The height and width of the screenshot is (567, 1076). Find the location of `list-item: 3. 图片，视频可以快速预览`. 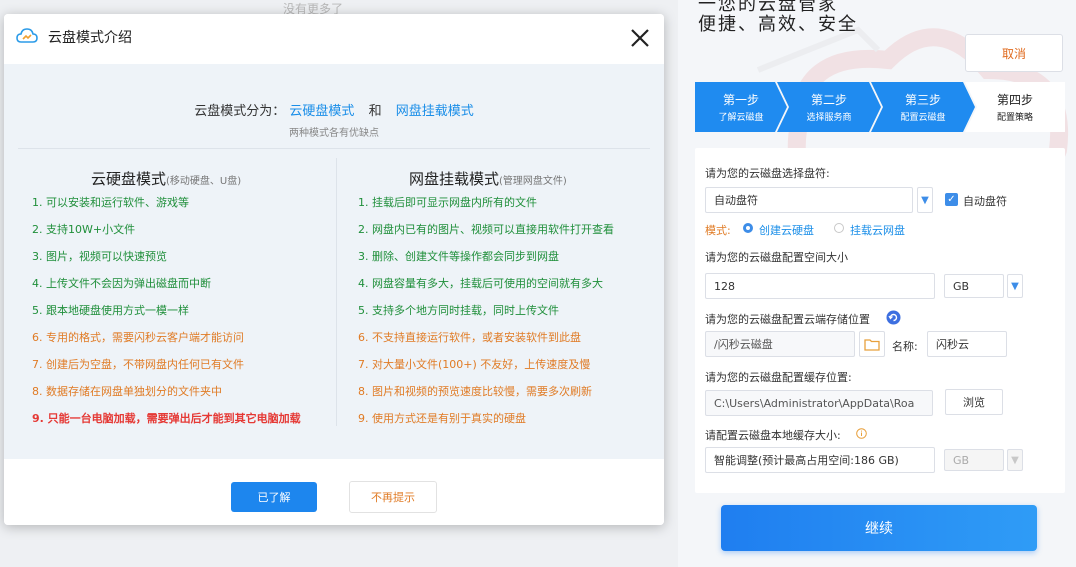

list-item: 3. 图片，视频可以快速预览 is located at coordinates (99, 256).